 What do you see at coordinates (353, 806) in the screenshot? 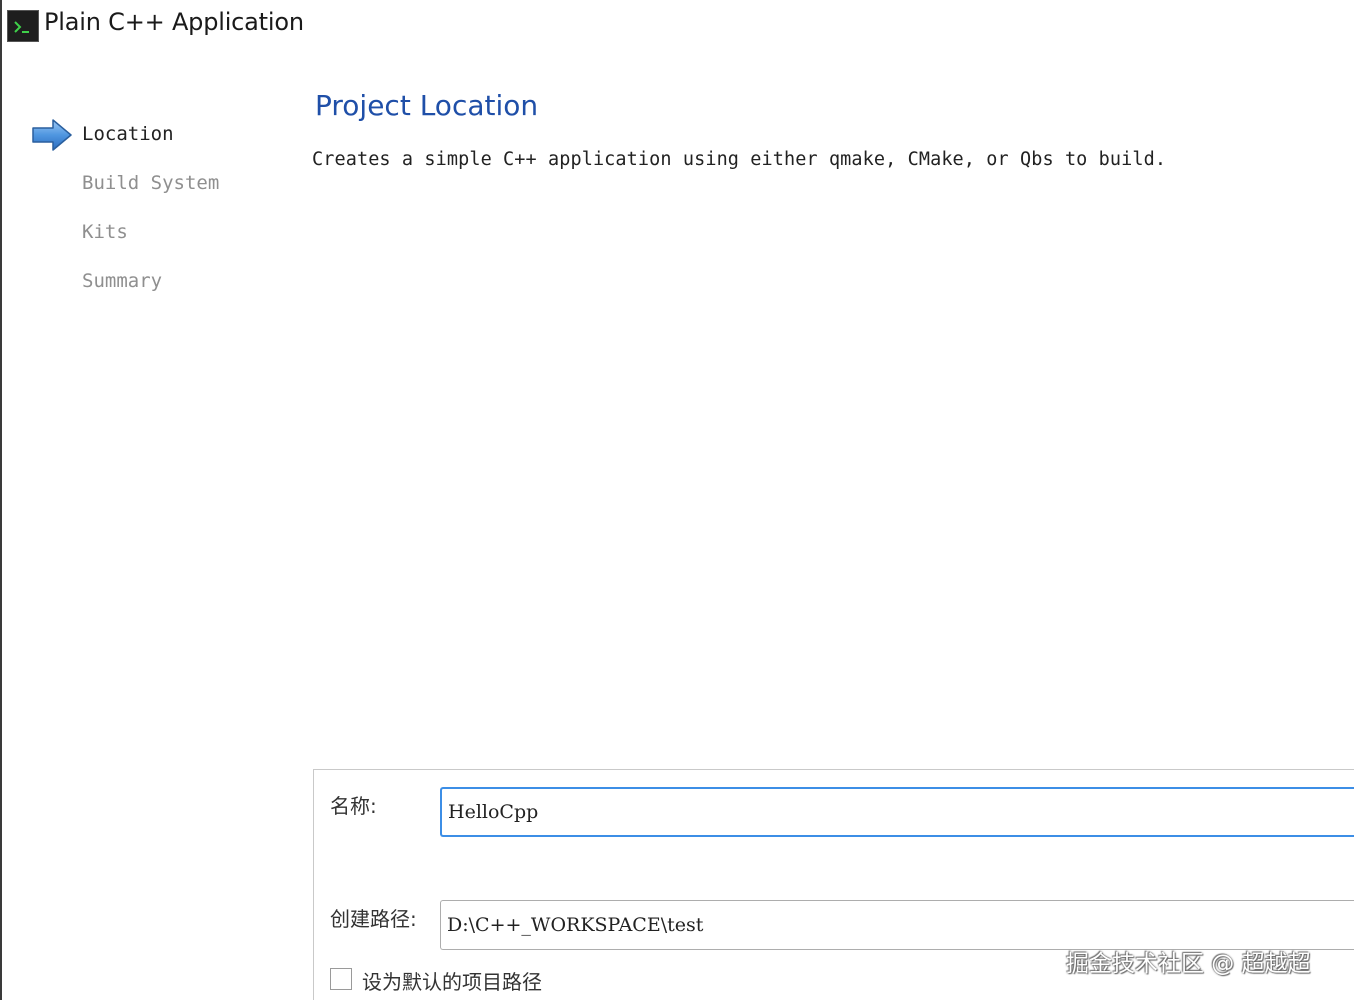
I see `name-label: 名称:` at bounding box center [353, 806].